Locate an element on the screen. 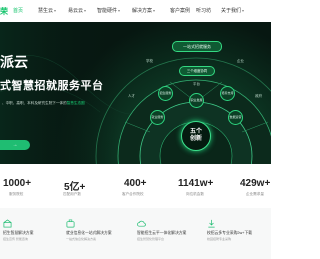 Image resolution: width=320 pixels, height=259 pixels. hero-description-text: 、中职、高职、本科及研究生院下一体的 is located at coordinates (34, 103).